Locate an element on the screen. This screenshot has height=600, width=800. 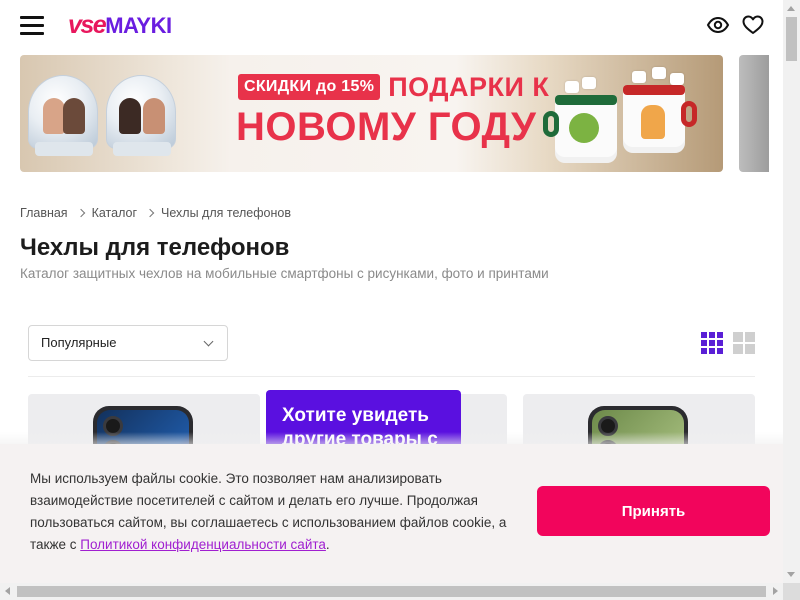
vertical-scroll-thumb is located at coordinates (791, 39).